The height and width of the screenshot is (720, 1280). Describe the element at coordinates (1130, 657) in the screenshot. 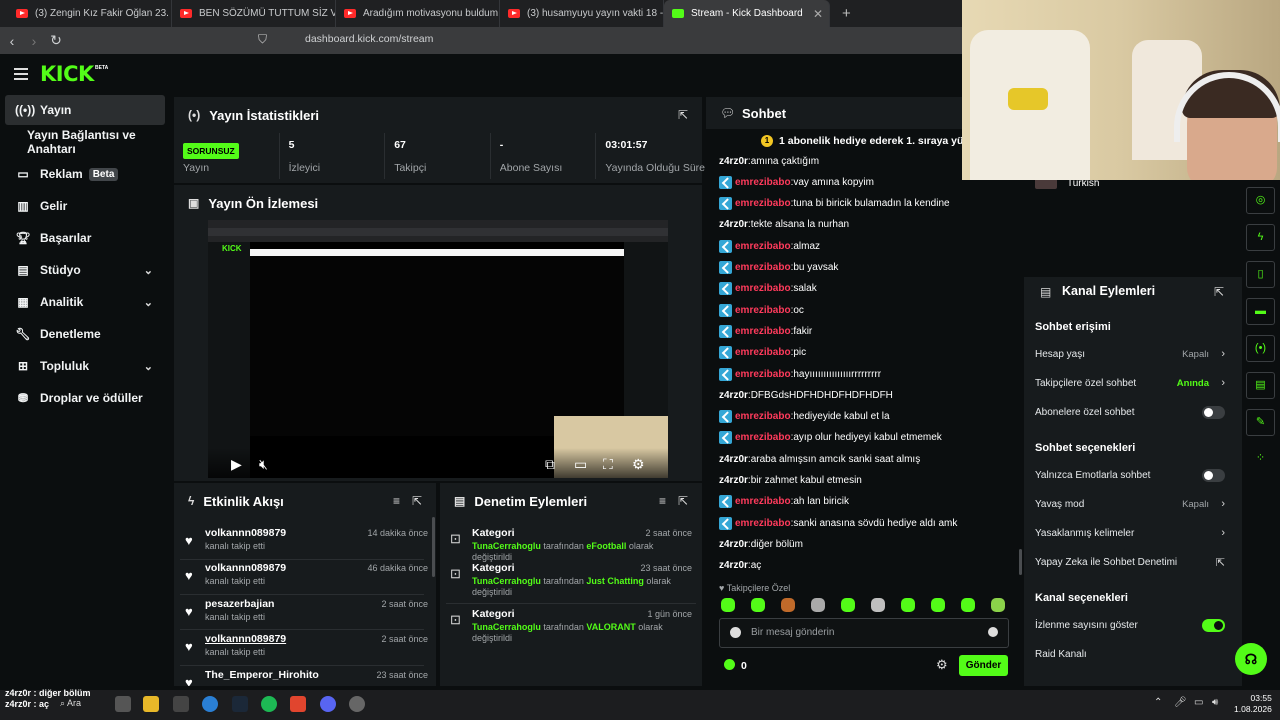

I see `raid-channel-setting: Raid Kanalı` at that location.